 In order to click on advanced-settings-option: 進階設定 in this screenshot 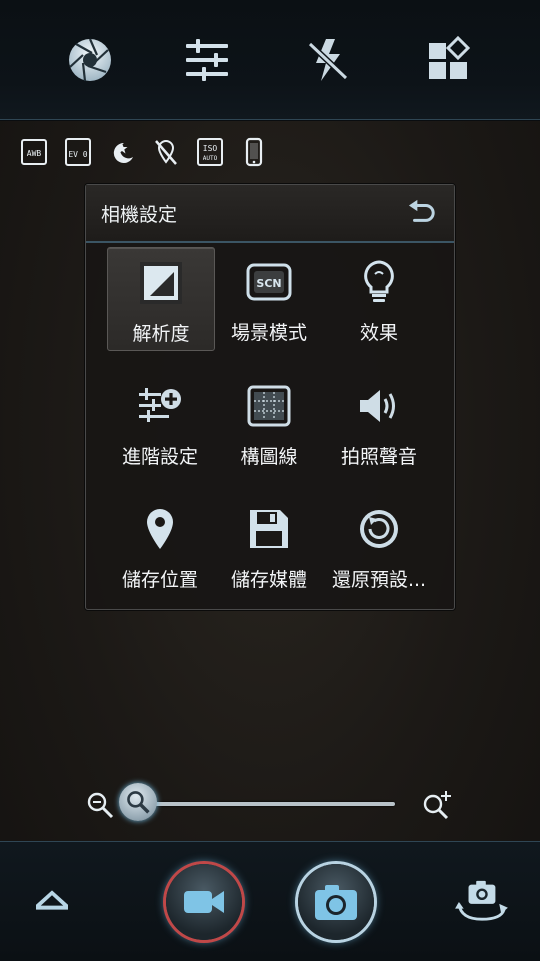, I will do `click(160, 422)`.